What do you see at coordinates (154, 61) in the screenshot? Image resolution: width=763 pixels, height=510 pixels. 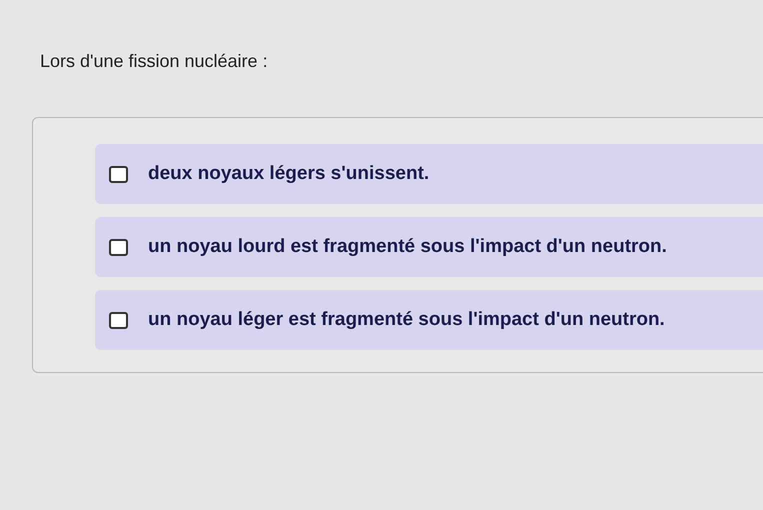 I see `question-text: Lors d'une fission nucléaire :` at bounding box center [154, 61].